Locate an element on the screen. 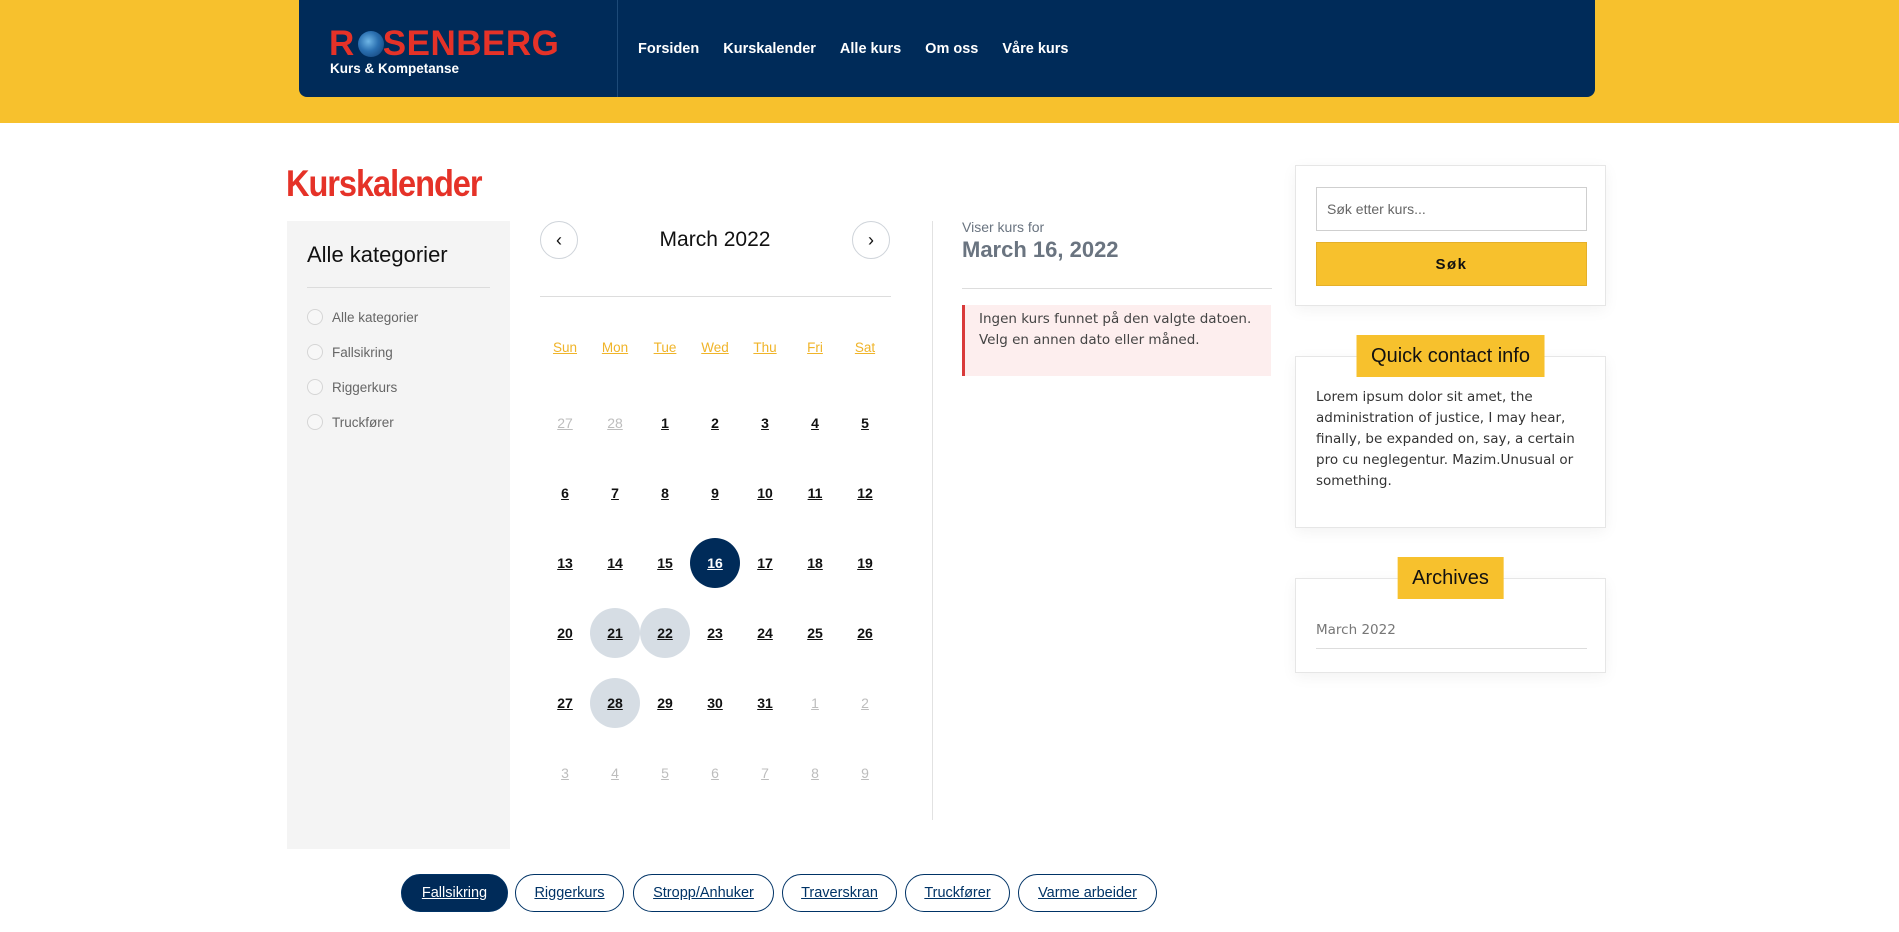 This screenshot has width=1899, height=932. nav-forsiden: Forsiden is located at coordinates (668, 49).